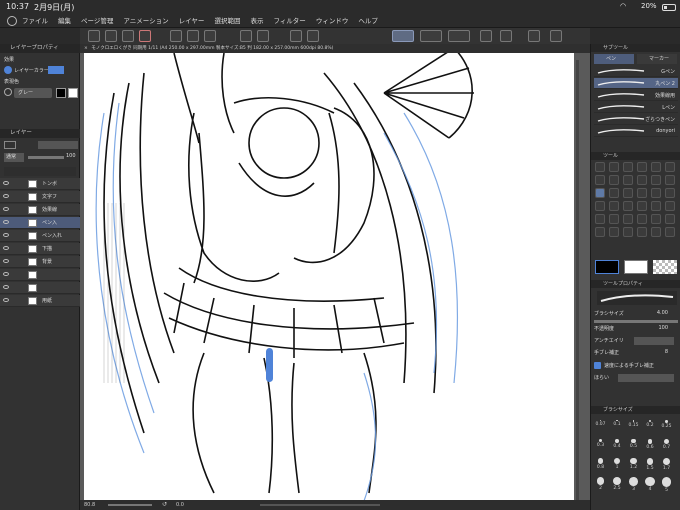  What do you see at coordinates (40, 210) in the screenshot?
I see `layer-row: 効果線` at bounding box center [40, 210].